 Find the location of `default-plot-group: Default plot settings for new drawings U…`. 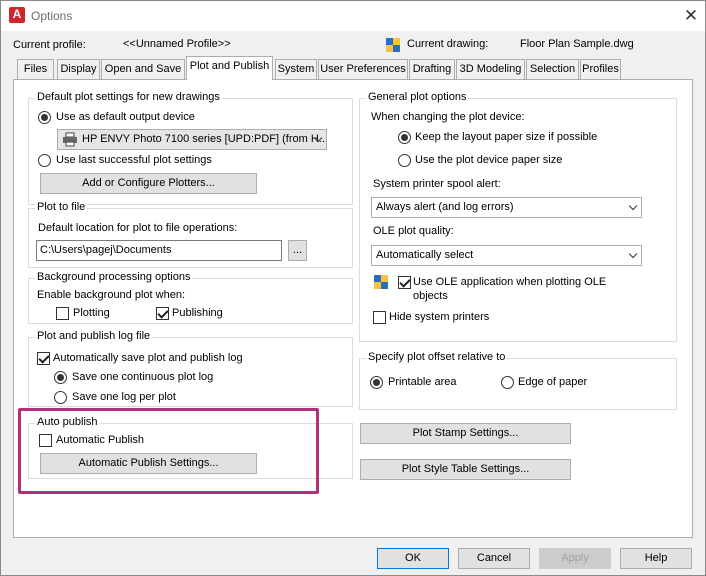

default-plot-group: Default plot settings for new drawings U… is located at coordinates (190, 148).